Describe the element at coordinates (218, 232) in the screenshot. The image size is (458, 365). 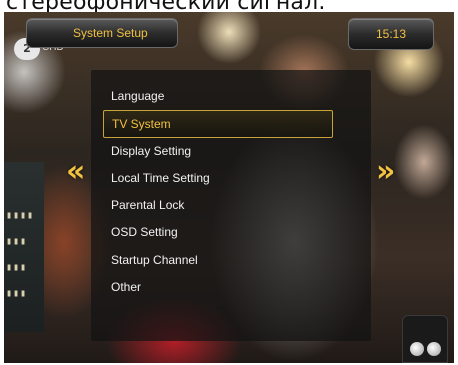
I see `menu-item-osd-setting: OSD Setting` at that location.